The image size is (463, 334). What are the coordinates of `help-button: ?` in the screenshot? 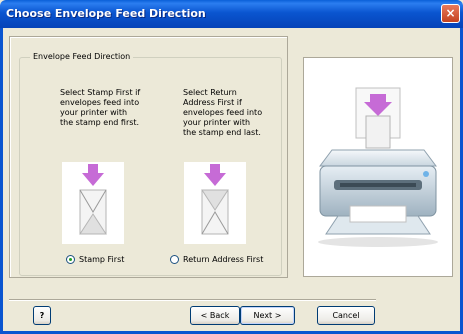 It's located at (42, 315).